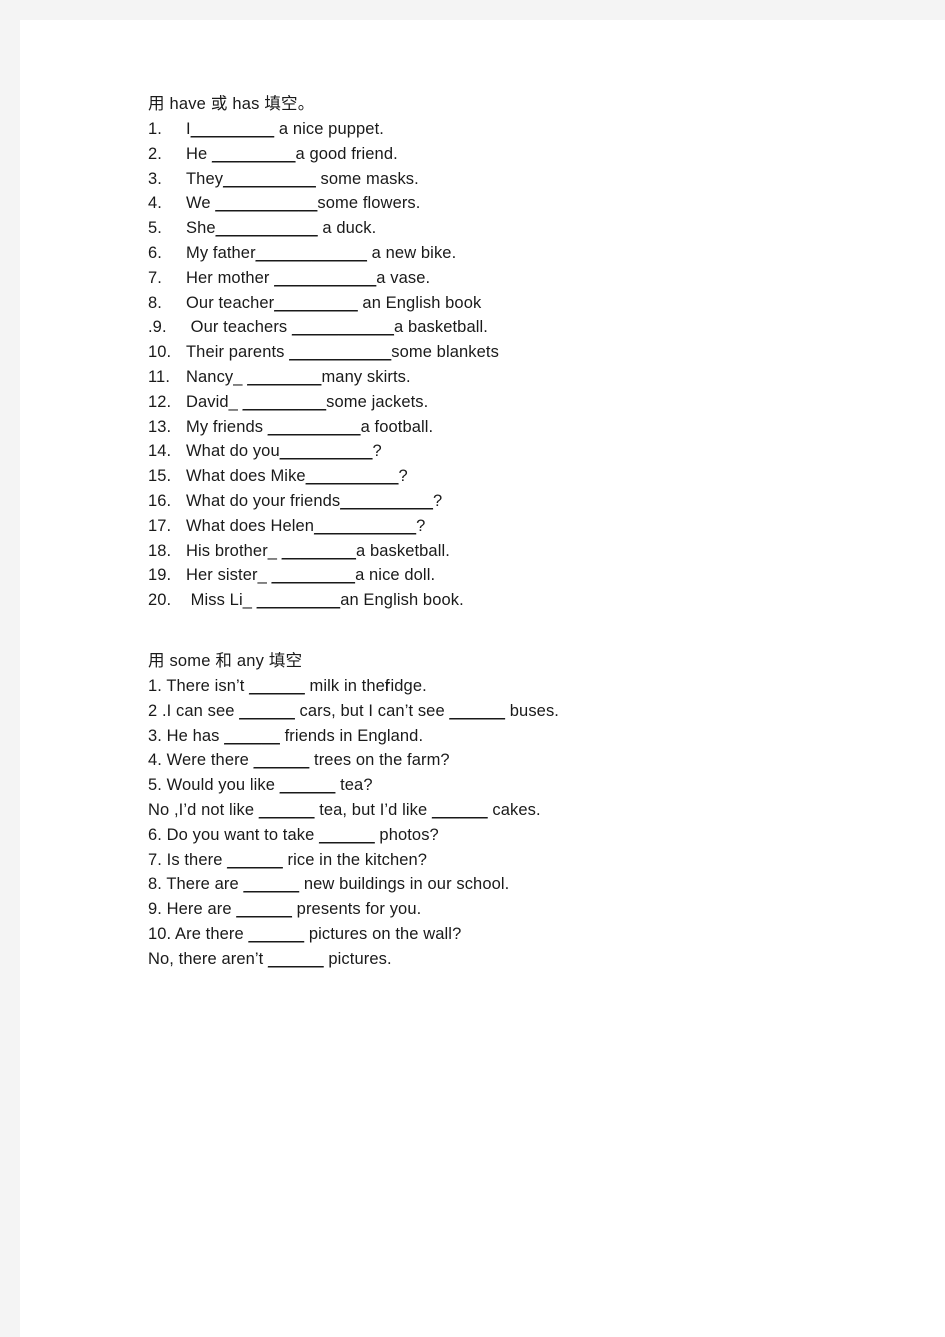 This screenshot has height=1337, width=945. Describe the element at coordinates (438, 500) in the screenshot. I see `item-text-post: ?` at that location.